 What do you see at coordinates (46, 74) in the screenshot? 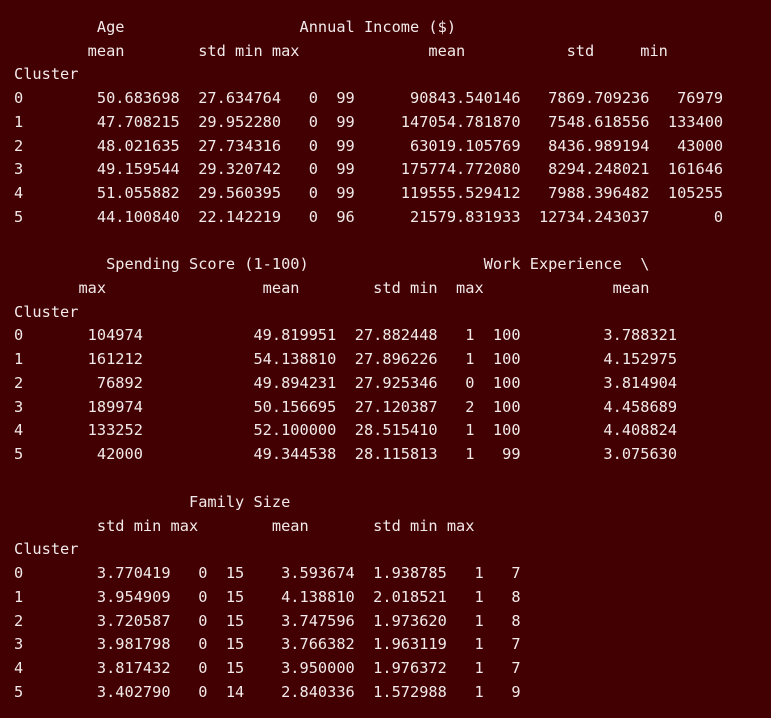
I see `block1-index-name: Cluster` at bounding box center [46, 74].